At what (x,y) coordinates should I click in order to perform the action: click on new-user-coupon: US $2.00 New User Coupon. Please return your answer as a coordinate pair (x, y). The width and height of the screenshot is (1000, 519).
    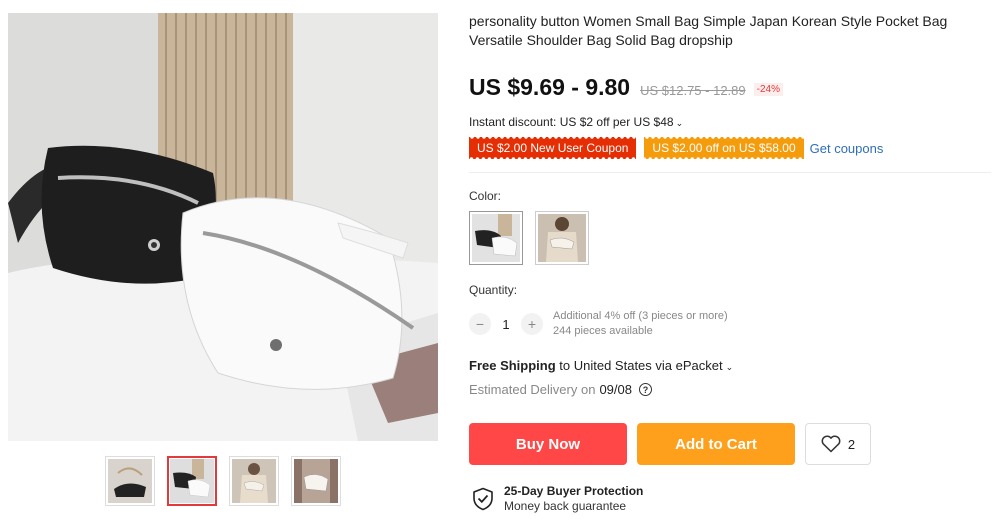
    Looking at the image, I should click on (553, 148).